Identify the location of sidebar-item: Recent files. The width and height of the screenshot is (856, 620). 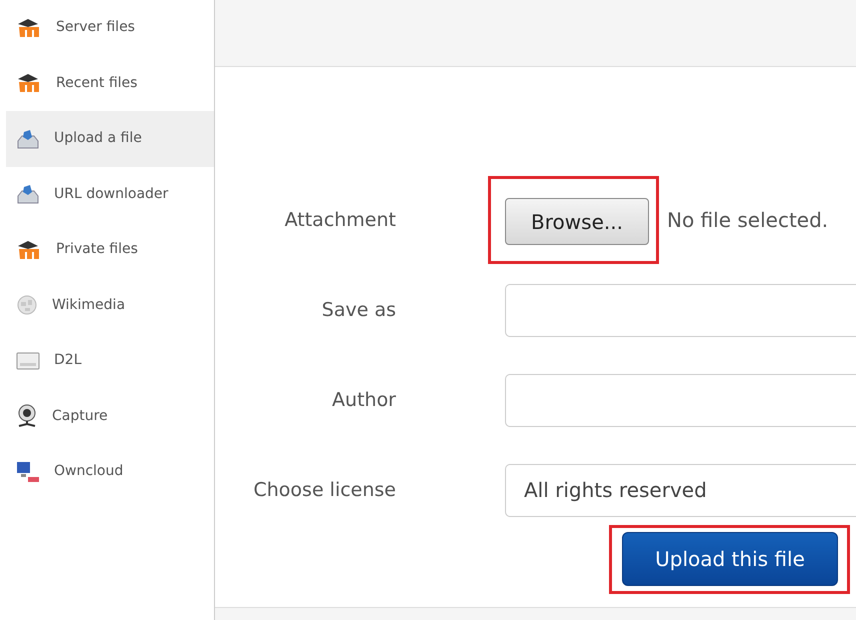
(110, 83).